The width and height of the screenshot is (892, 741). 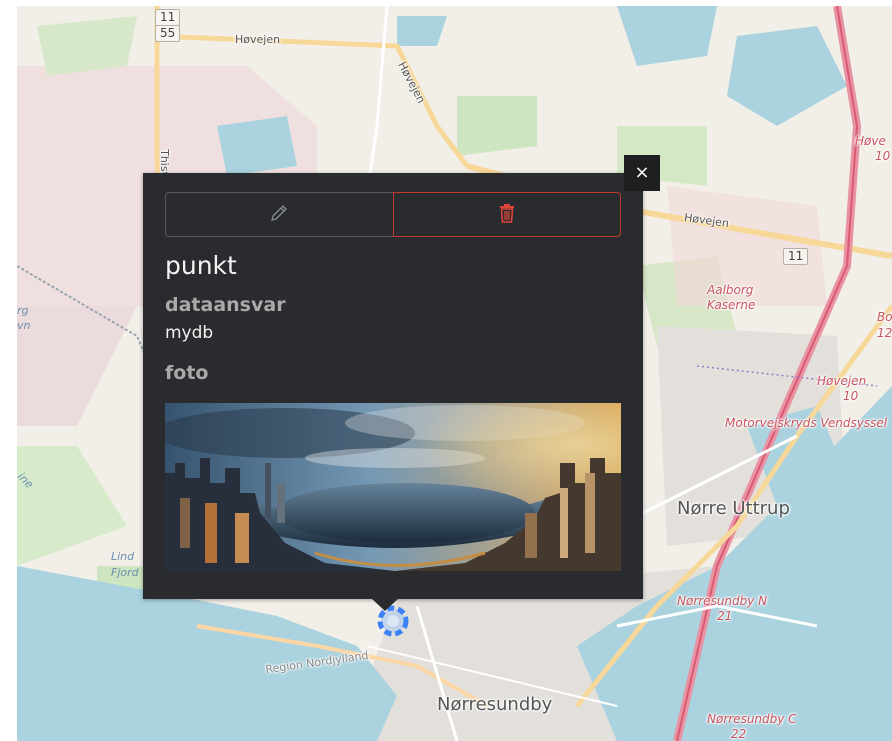 What do you see at coordinates (393, 487) in the screenshot?
I see `feature-photo` at bounding box center [393, 487].